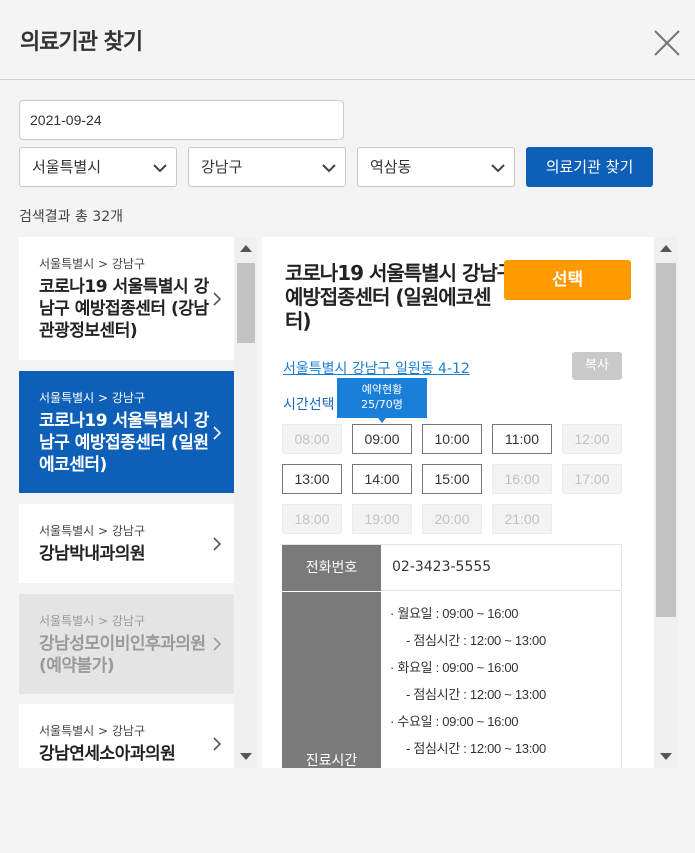  What do you see at coordinates (567, 280) in the screenshot?
I see `select-button: 선택` at bounding box center [567, 280].